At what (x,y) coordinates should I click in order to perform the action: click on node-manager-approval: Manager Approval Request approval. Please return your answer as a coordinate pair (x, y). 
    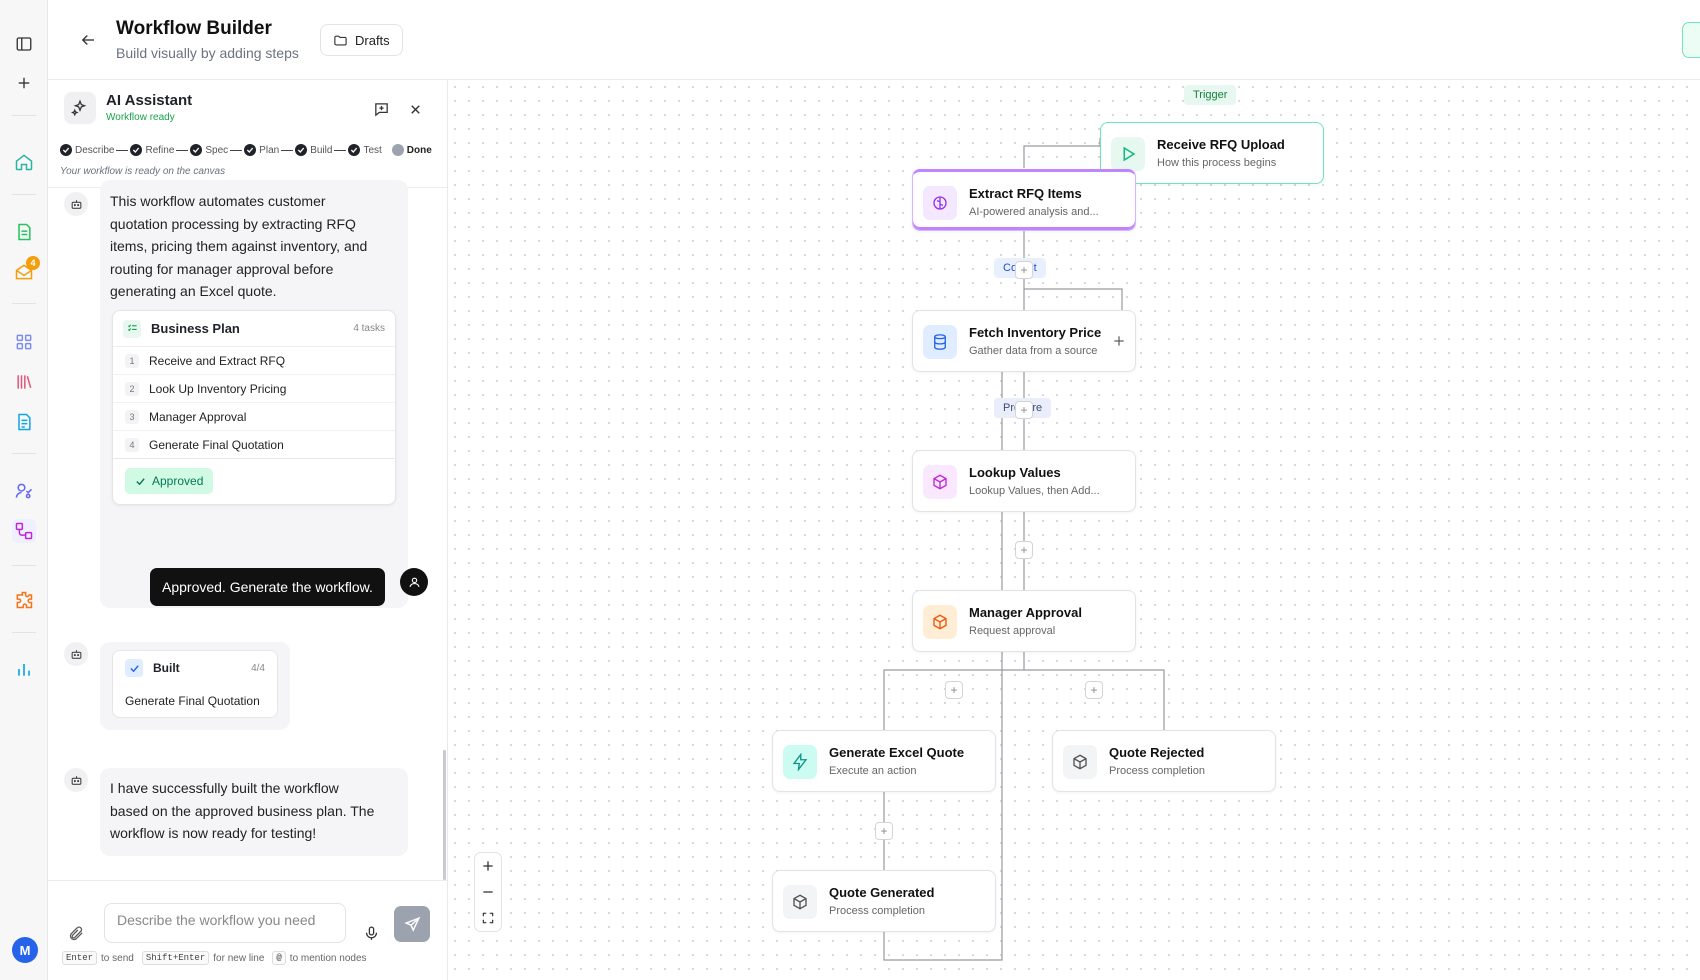
    Looking at the image, I should click on (1024, 621).